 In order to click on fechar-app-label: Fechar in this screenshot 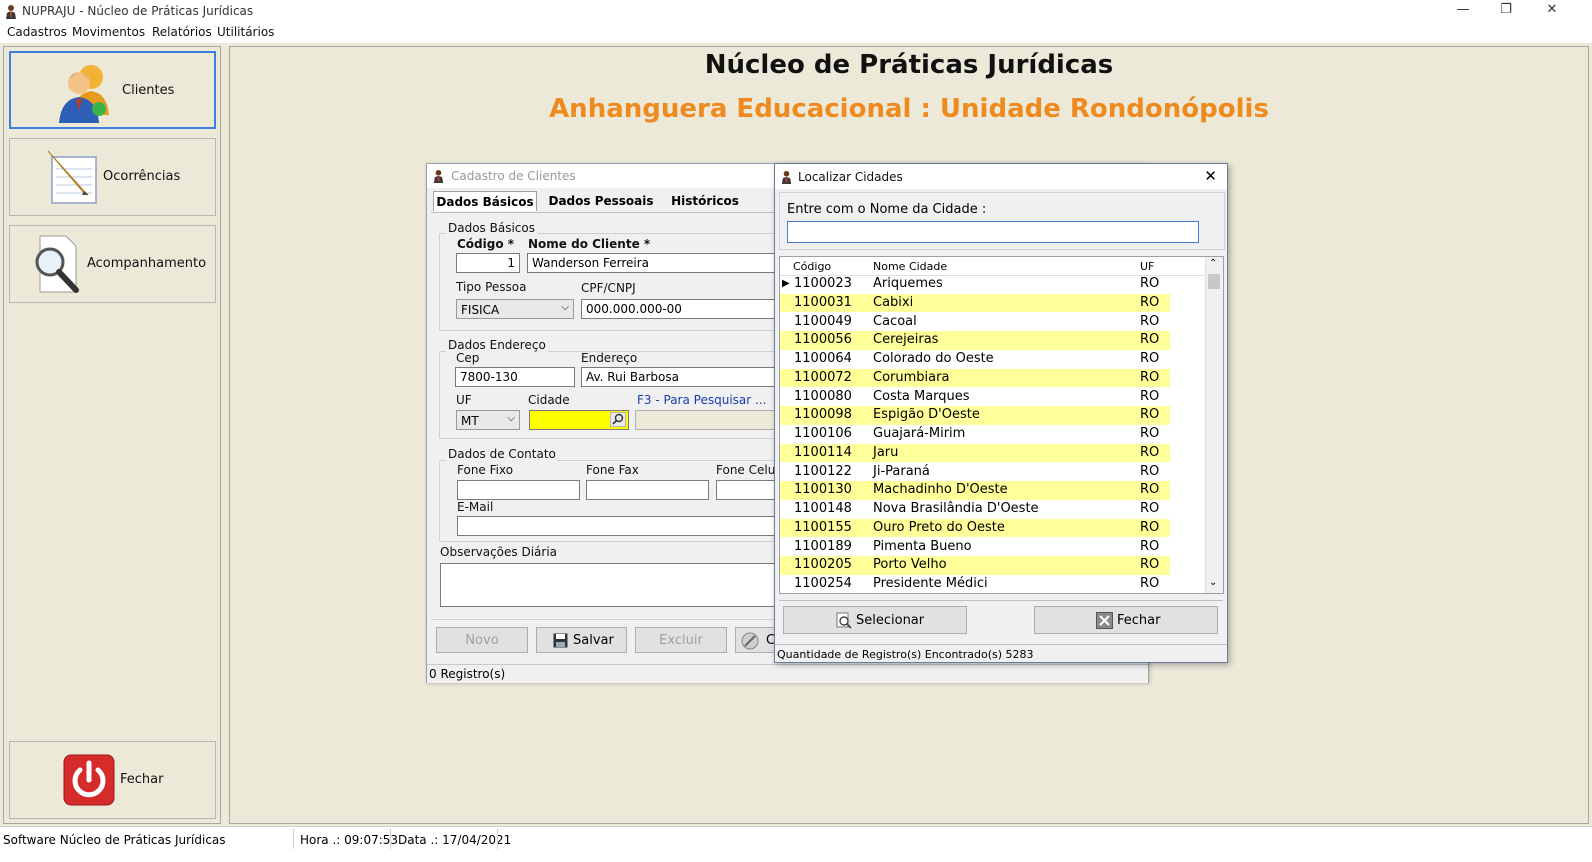, I will do `click(142, 779)`.